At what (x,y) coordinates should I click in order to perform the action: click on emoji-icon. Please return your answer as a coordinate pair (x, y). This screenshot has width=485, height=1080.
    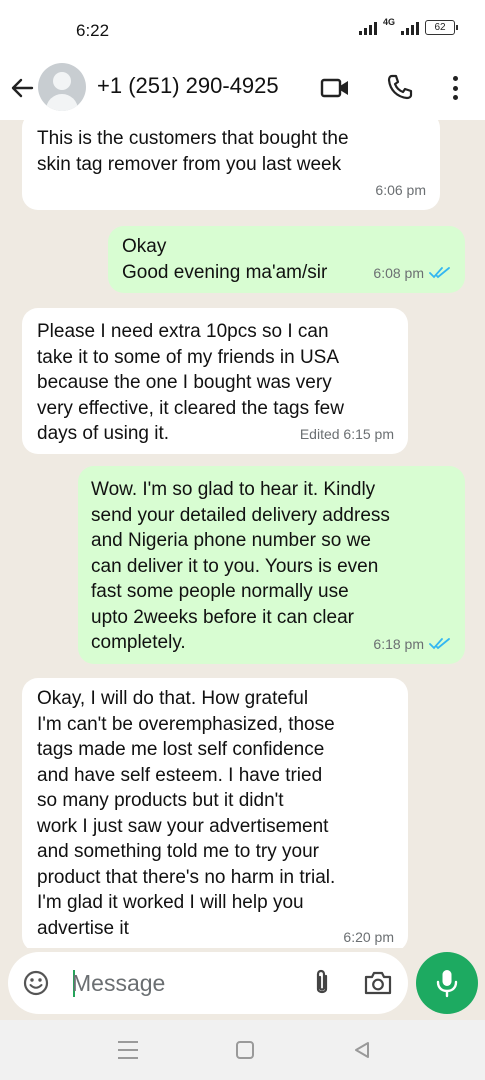
    Looking at the image, I should click on (36, 983).